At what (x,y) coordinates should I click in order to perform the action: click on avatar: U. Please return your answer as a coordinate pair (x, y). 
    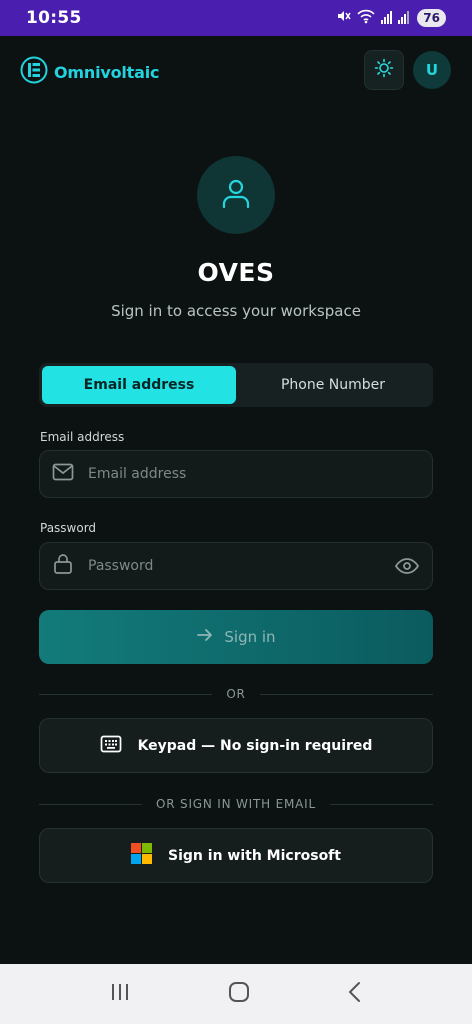
    Looking at the image, I should click on (432, 70).